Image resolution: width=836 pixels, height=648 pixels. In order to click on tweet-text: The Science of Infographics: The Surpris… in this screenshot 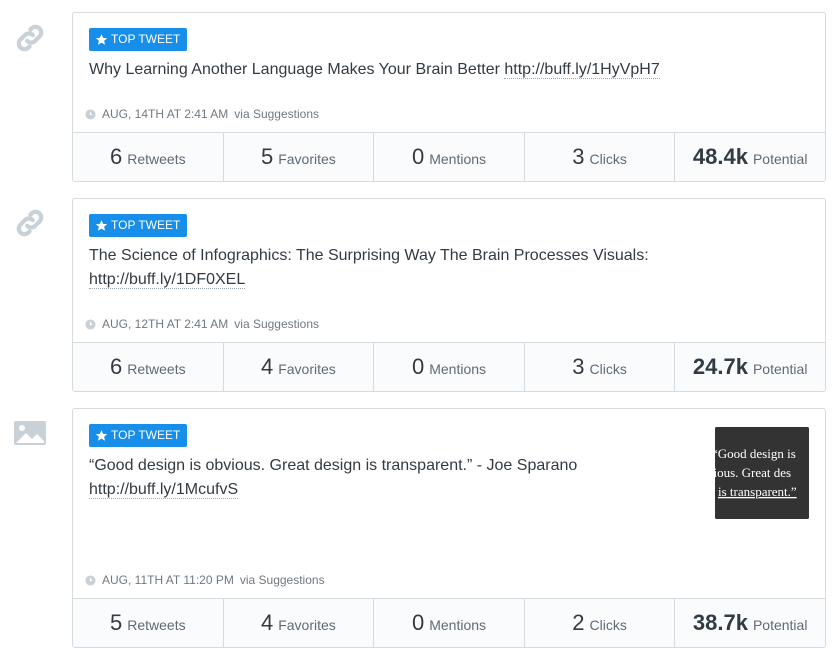, I will do `click(399, 268)`.